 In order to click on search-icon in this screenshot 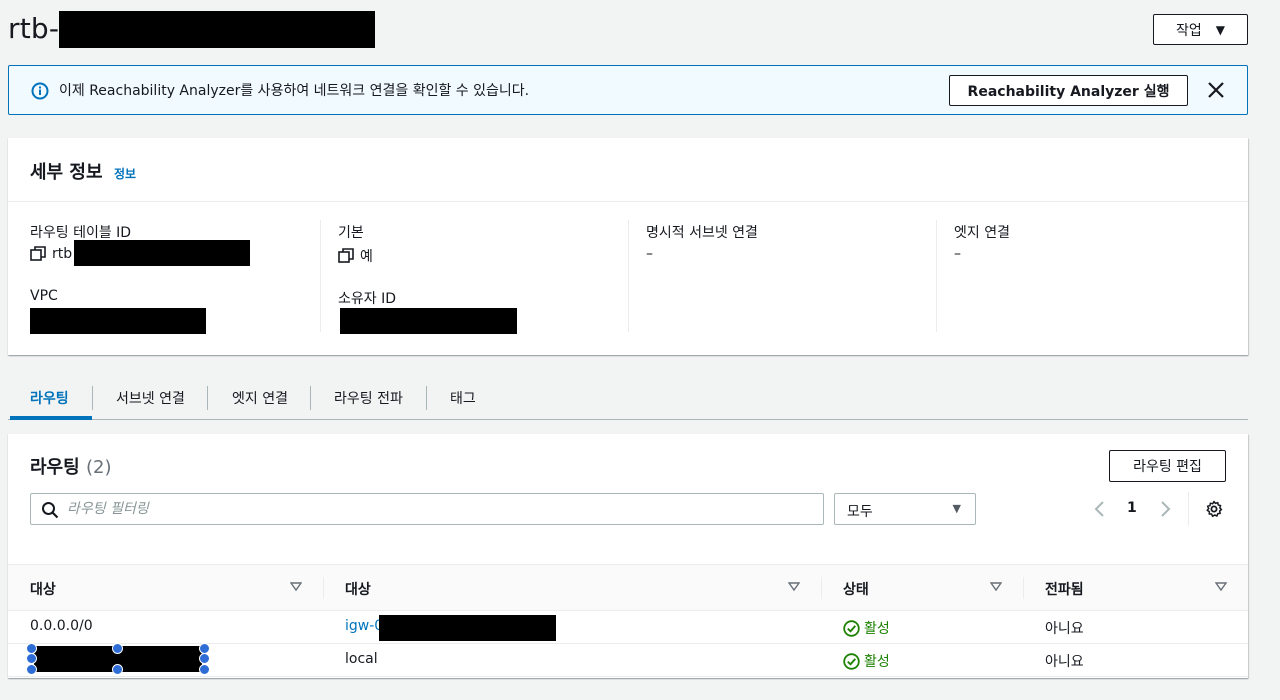, I will do `click(50, 510)`.